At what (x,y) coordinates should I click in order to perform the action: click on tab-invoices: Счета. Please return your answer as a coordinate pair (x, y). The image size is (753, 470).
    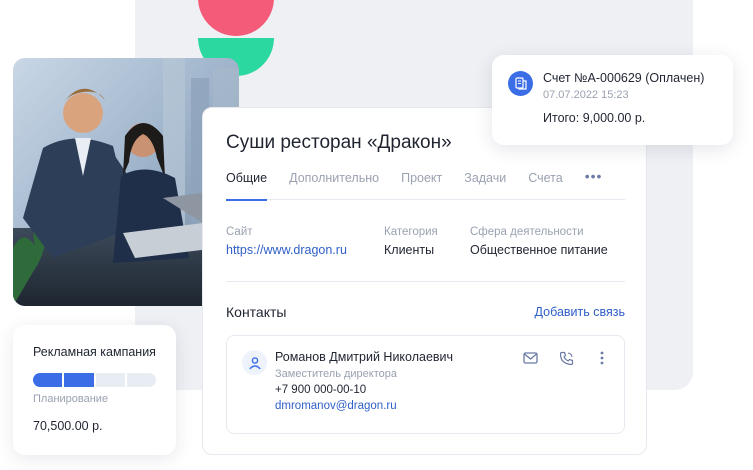
    Looking at the image, I should click on (545, 184).